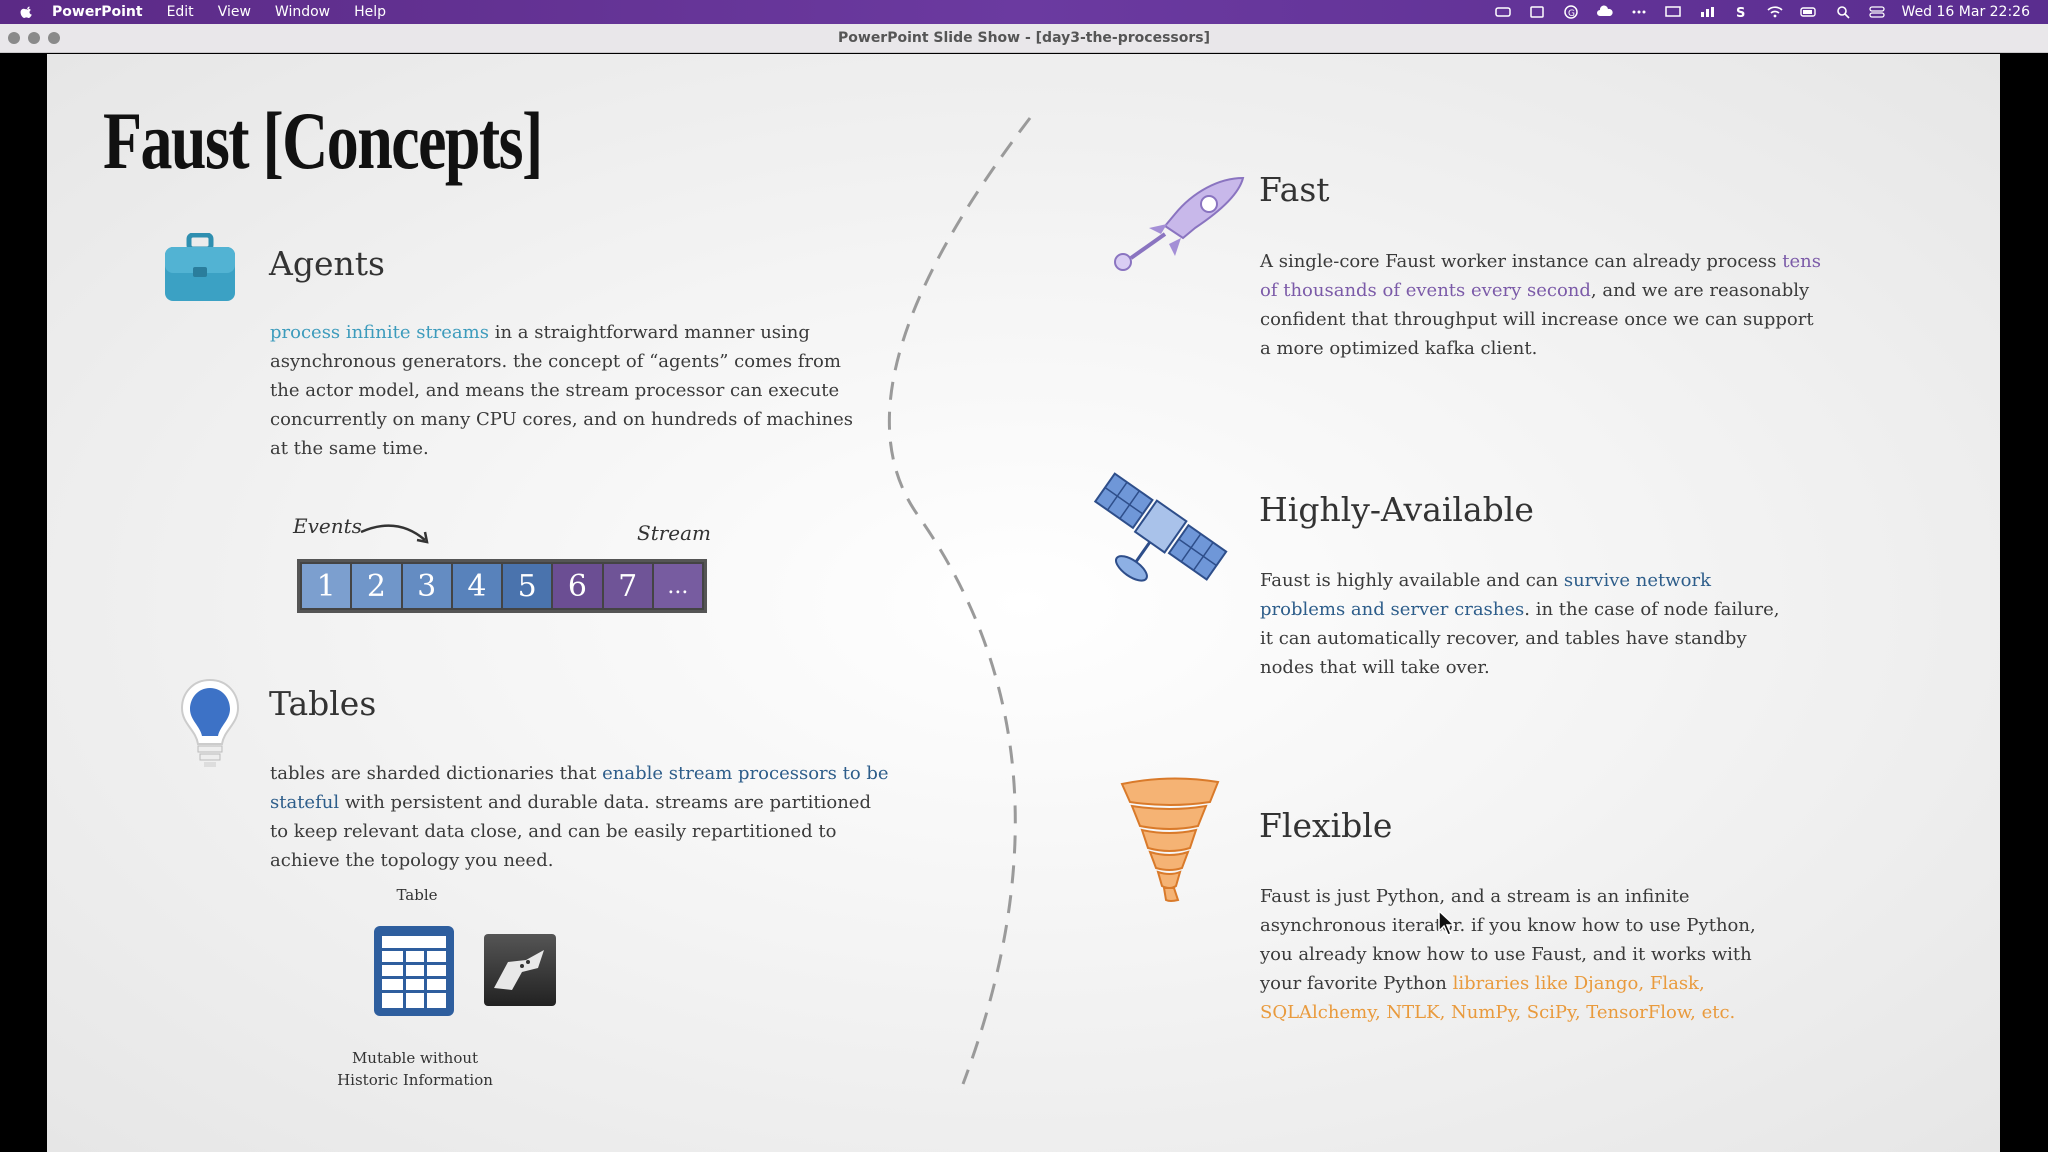 This screenshot has width=2048, height=1152. Describe the element at coordinates (200, 268) in the screenshot. I see `briefcase-icon` at that location.